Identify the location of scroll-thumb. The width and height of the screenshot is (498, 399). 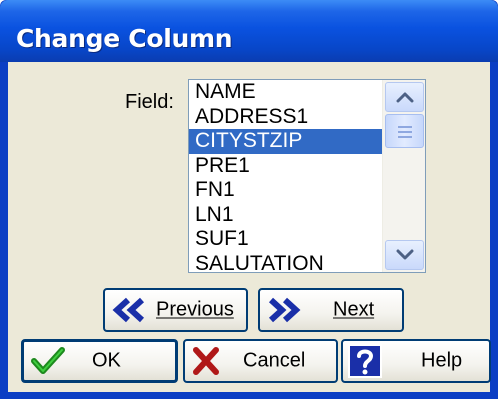
(404, 131).